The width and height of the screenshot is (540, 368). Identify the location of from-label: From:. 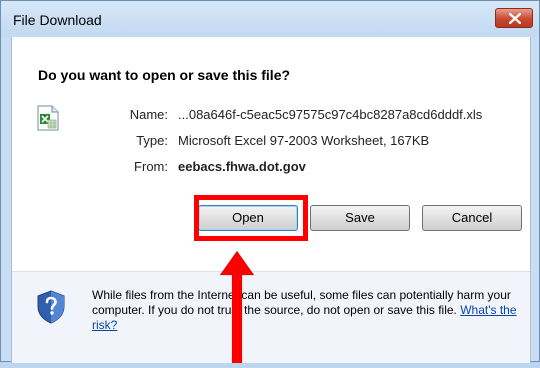
(151, 166).